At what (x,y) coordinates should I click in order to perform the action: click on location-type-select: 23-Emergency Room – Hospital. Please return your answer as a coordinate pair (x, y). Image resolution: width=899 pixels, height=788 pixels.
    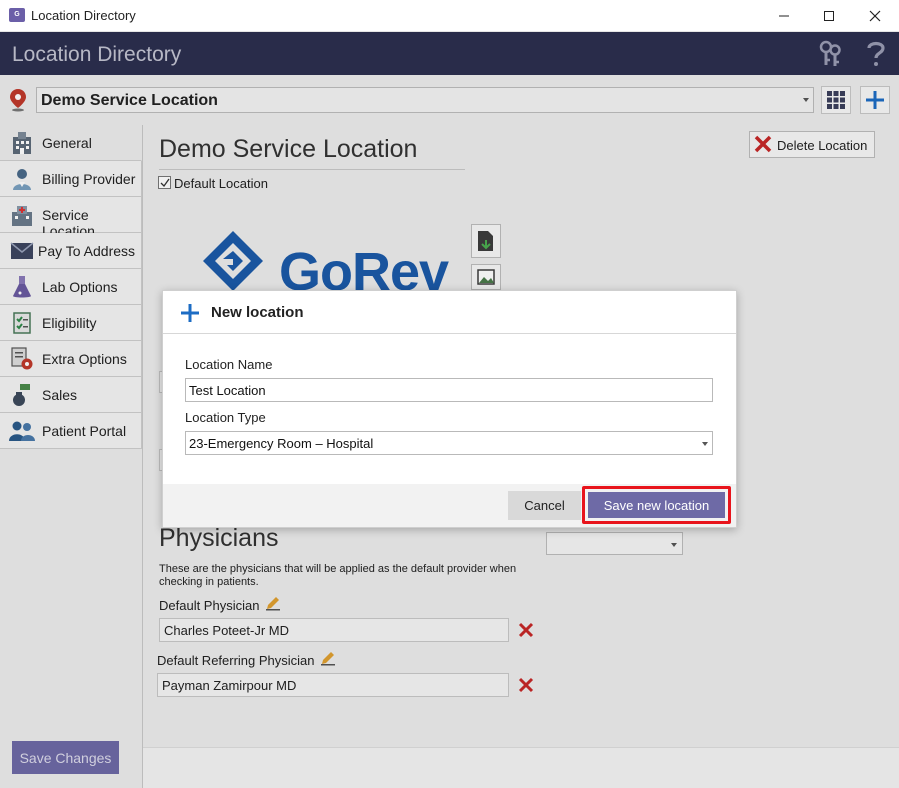
    Looking at the image, I should click on (449, 443).